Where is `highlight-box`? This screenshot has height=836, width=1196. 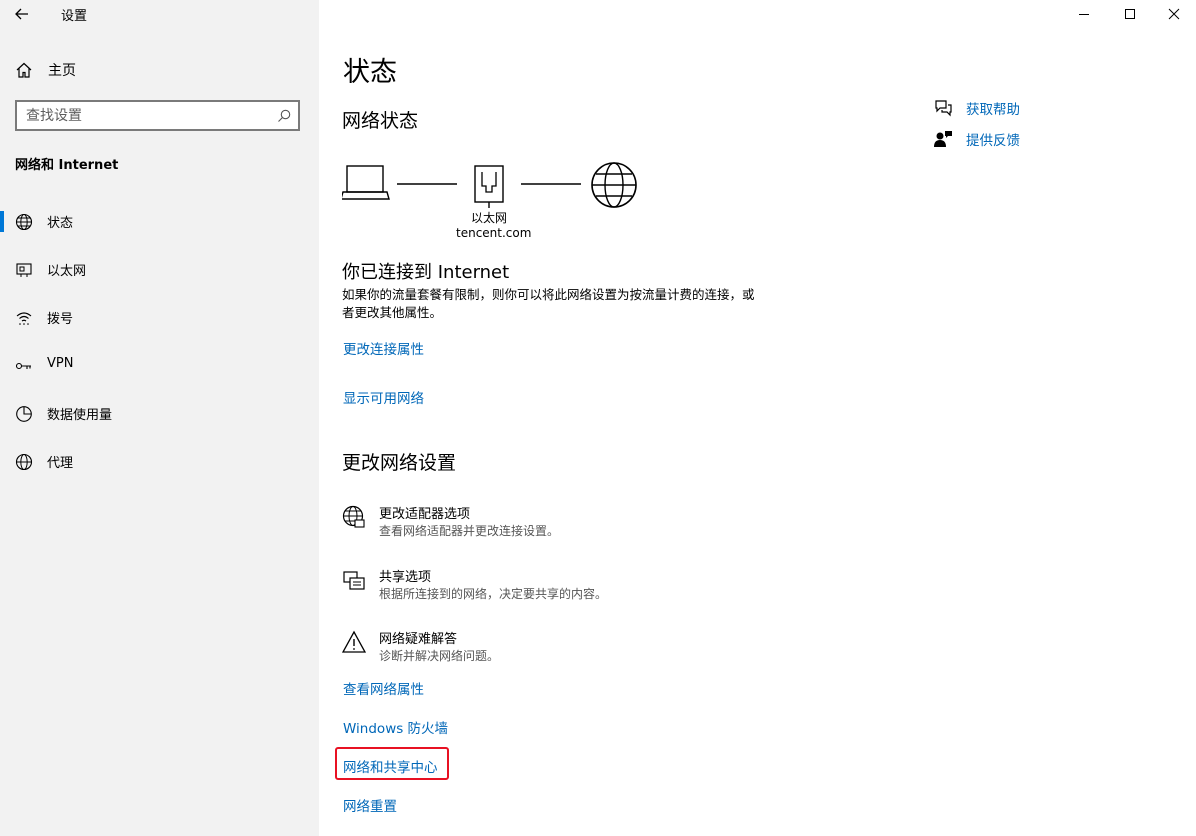
highlight-box is located at coordinates (392, 763).